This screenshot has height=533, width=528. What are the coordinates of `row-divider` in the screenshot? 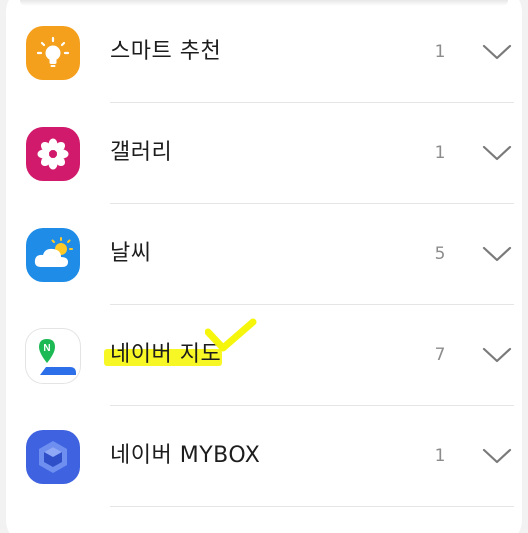 It's located at (312, 506).